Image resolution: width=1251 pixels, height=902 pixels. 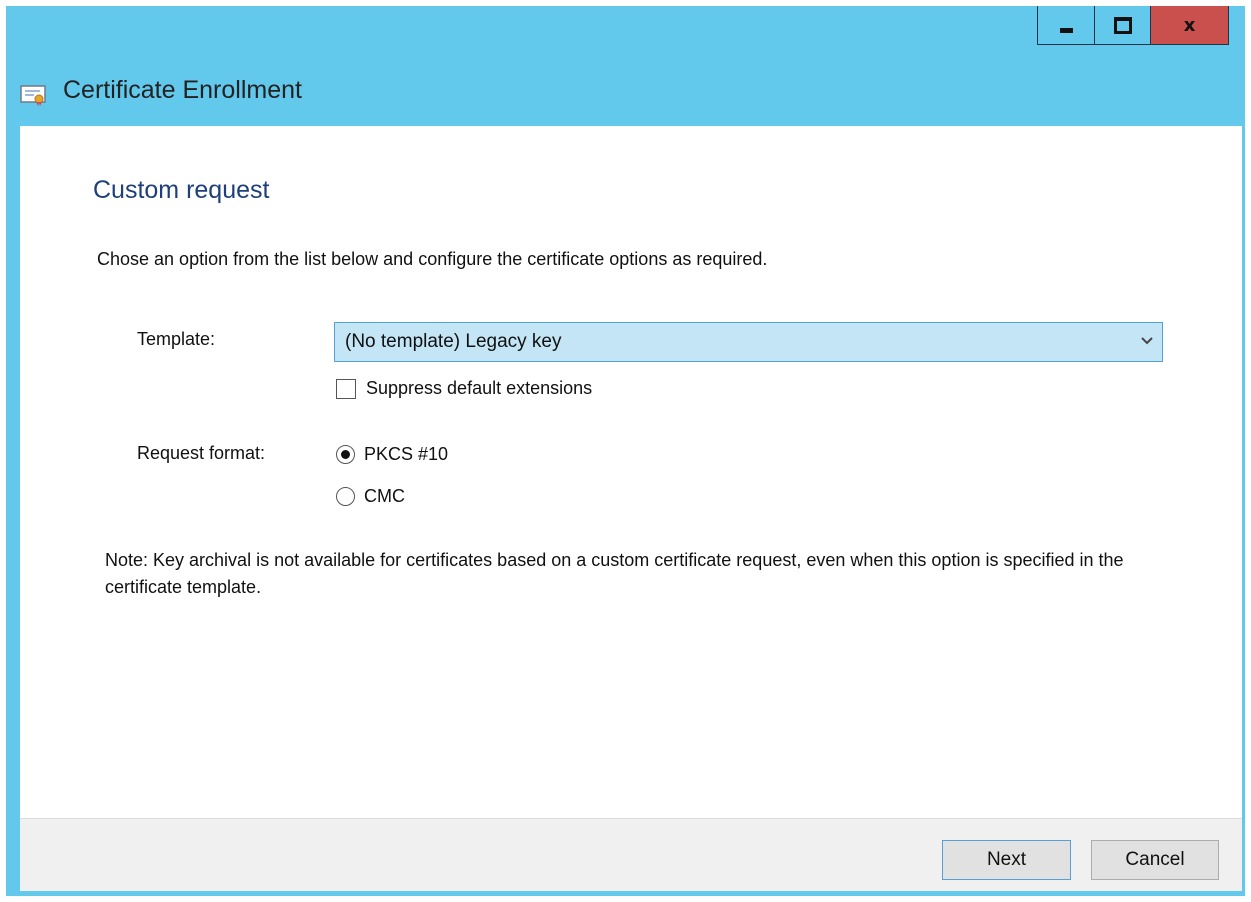 I want to click on next-button: Next, so click(x=1006, y=860).